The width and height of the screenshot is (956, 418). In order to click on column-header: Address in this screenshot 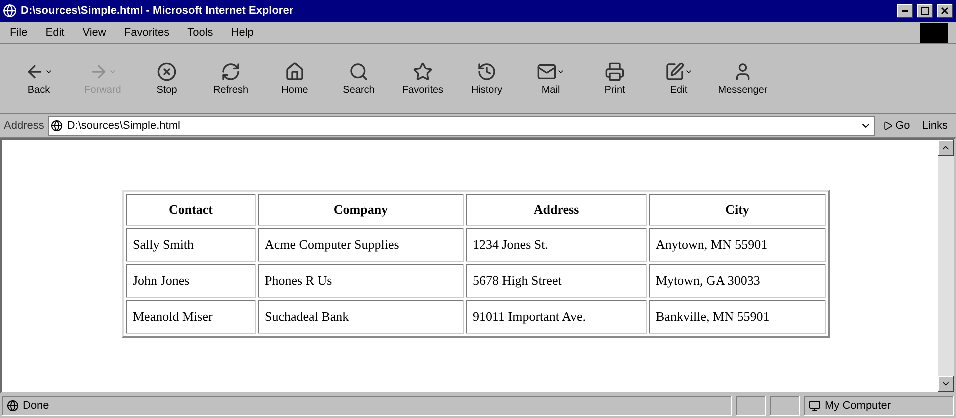, I will do `click(556, 210)`.